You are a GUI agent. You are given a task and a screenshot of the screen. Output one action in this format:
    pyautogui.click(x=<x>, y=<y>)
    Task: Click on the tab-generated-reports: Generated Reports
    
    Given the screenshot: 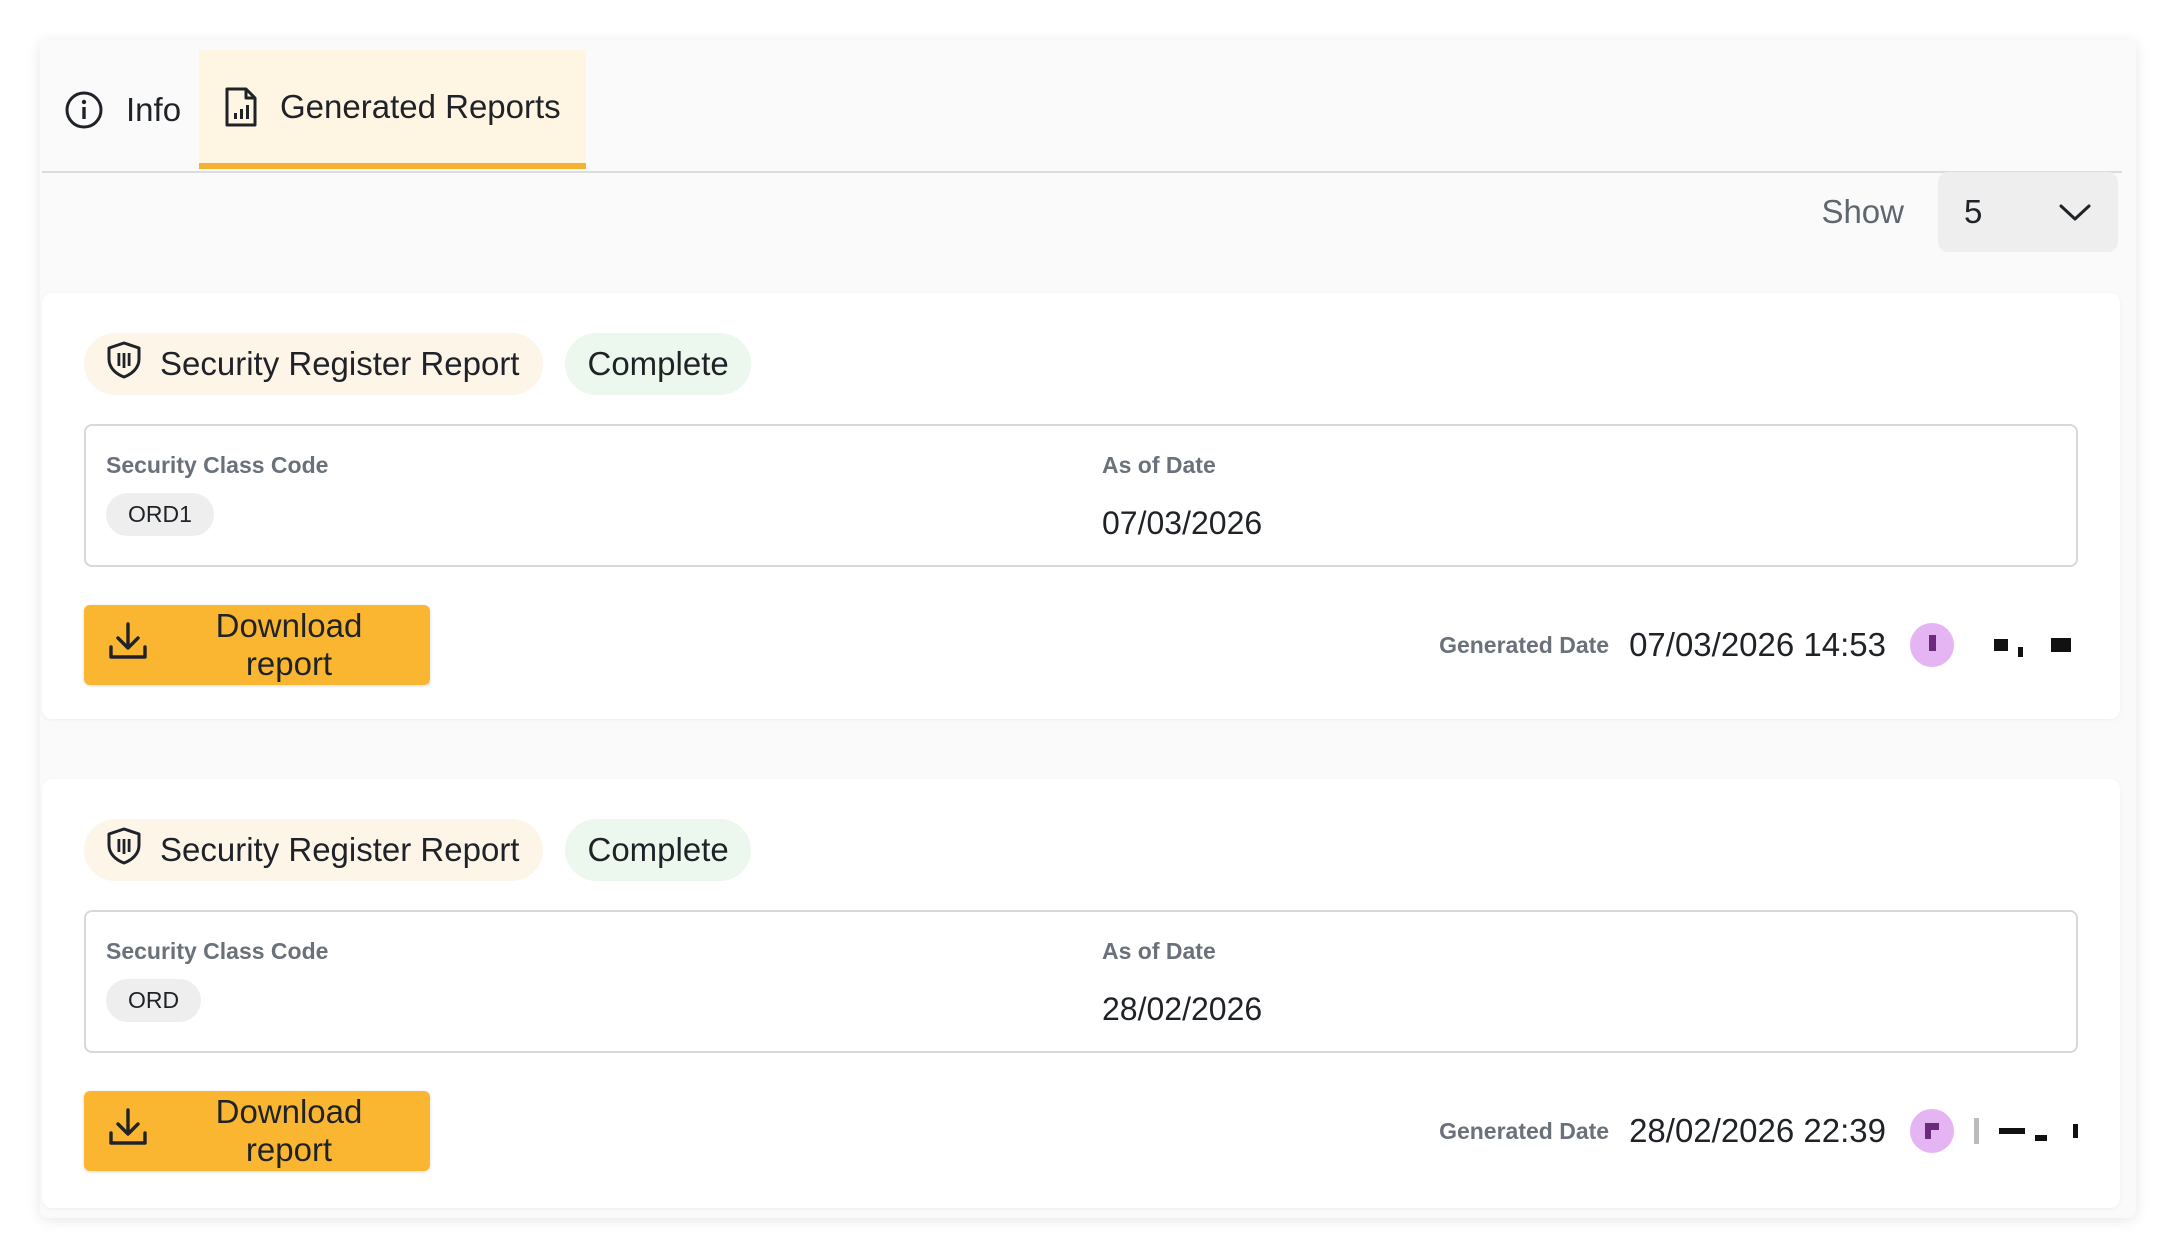 What is the action you would take?
    pyautogui.click(x=392, y=109)
    